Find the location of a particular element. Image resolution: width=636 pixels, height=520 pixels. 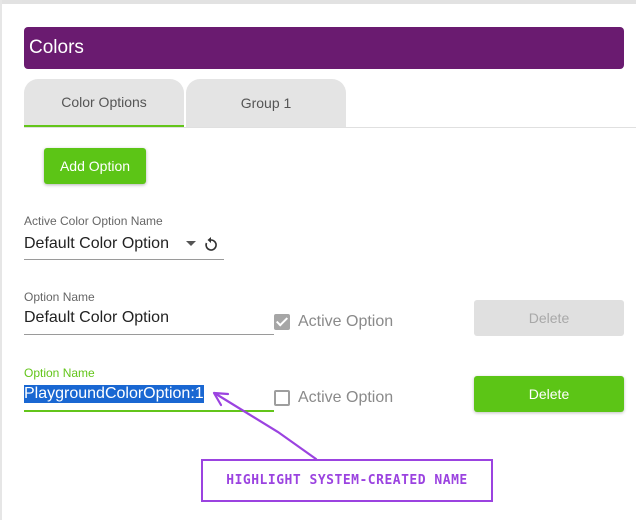

option-name-field: Default Color Option is located at coordinates (149, 320).